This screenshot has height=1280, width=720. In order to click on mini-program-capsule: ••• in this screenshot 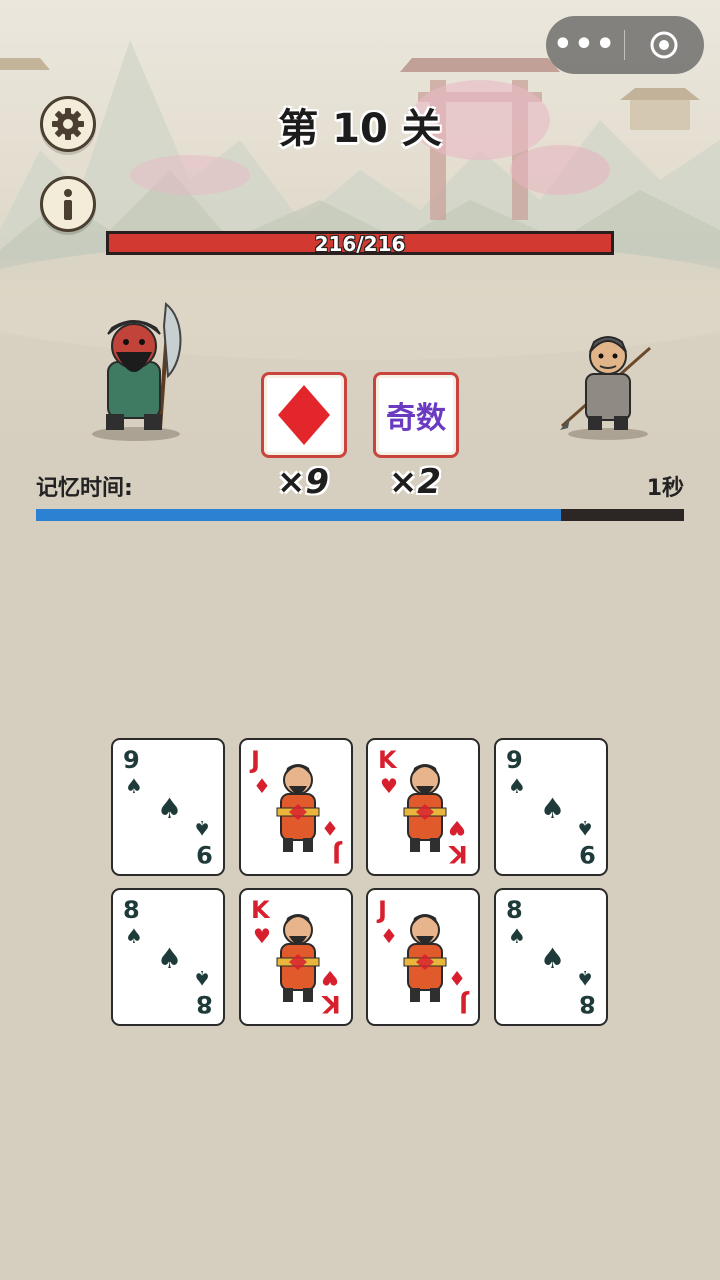, I will do `click(625, 45)`.